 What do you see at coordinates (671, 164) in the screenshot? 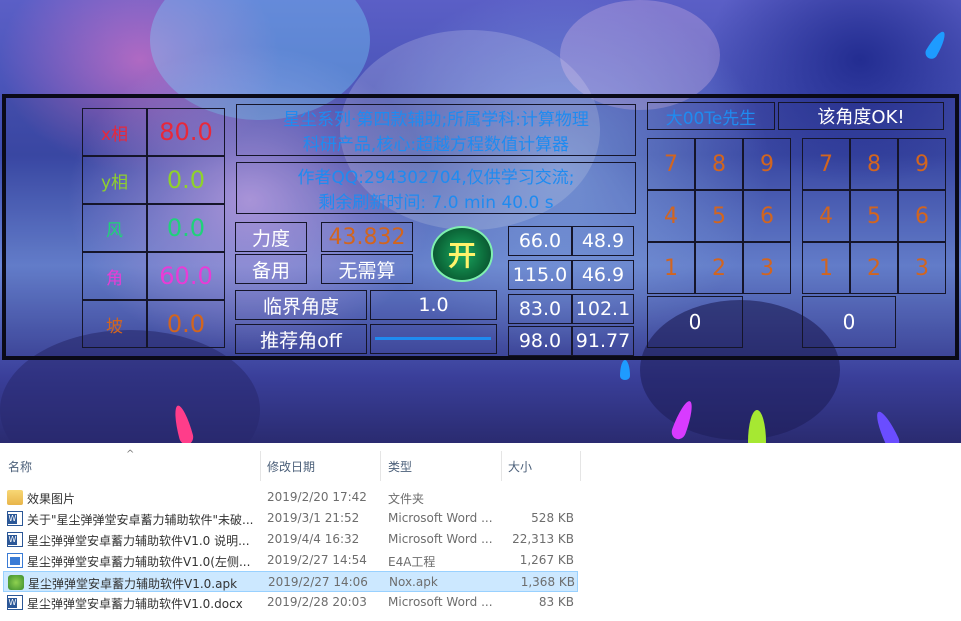
I see `keypad-left-key-7: 7` at bounding box center [671, 164].